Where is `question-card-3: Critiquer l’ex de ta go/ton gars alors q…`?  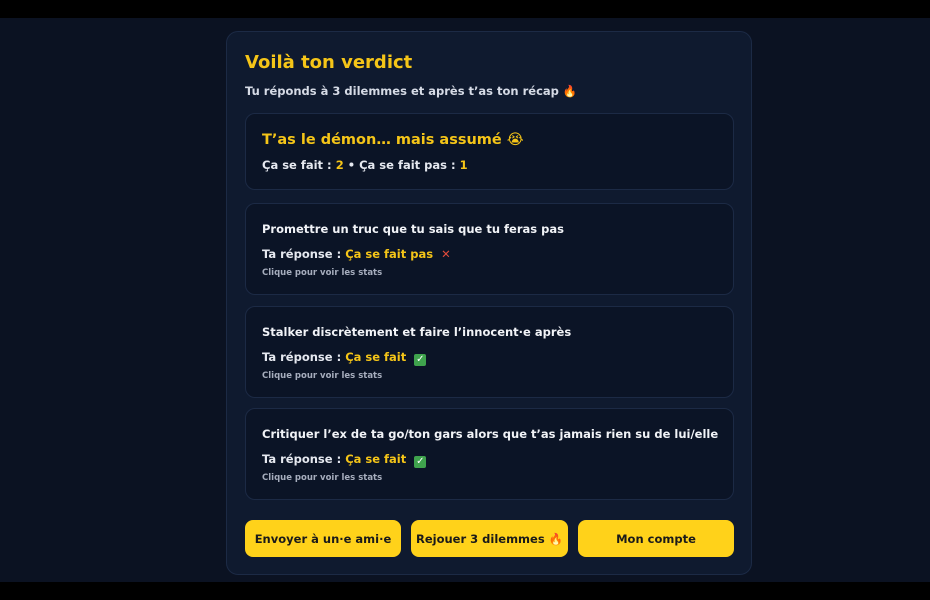
question-card-3: Critiquer l’ex de ta go/ton gars alors q… is located at coordinates (489, 454).